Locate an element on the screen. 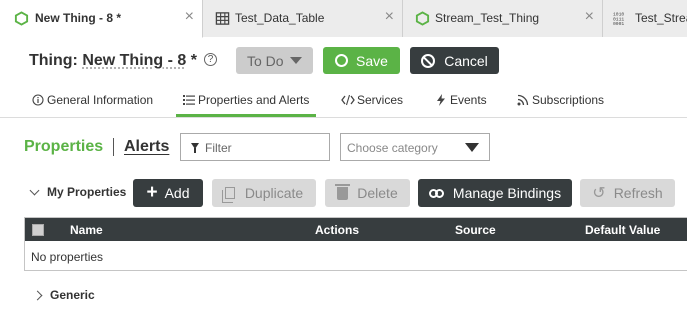 The image size is (687, 321). empty-table-message: No properties is located at coordinates (67, 257).